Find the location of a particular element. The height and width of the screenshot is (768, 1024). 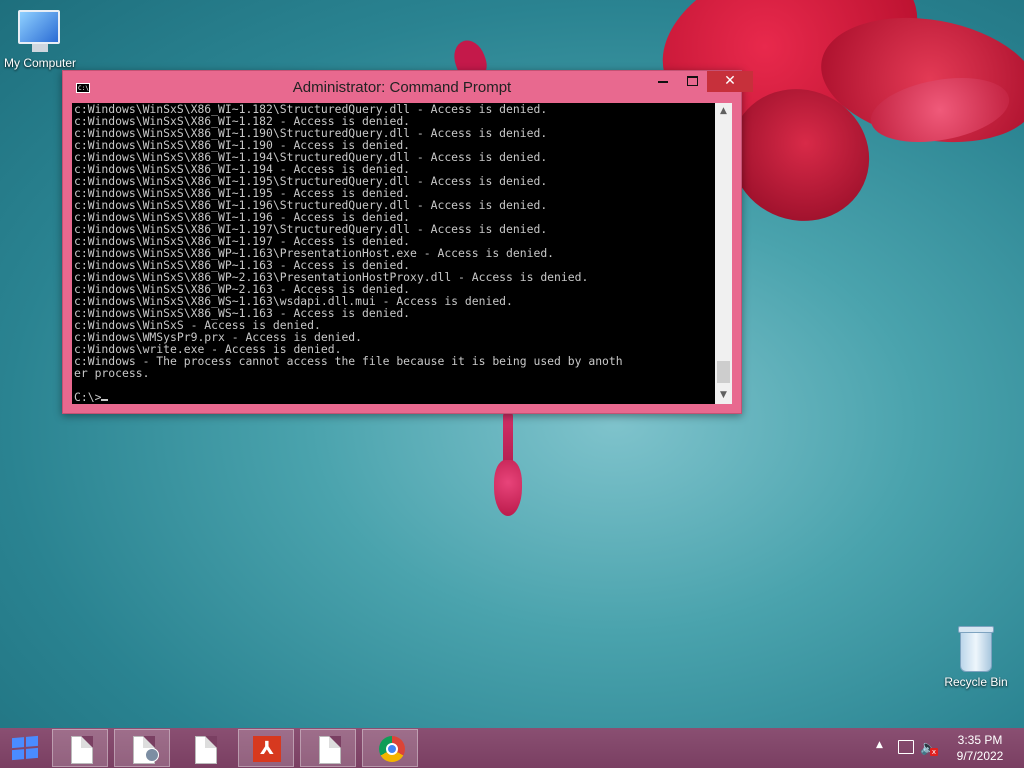

volume-muted-badge: x is located at coordinates (934, 752).